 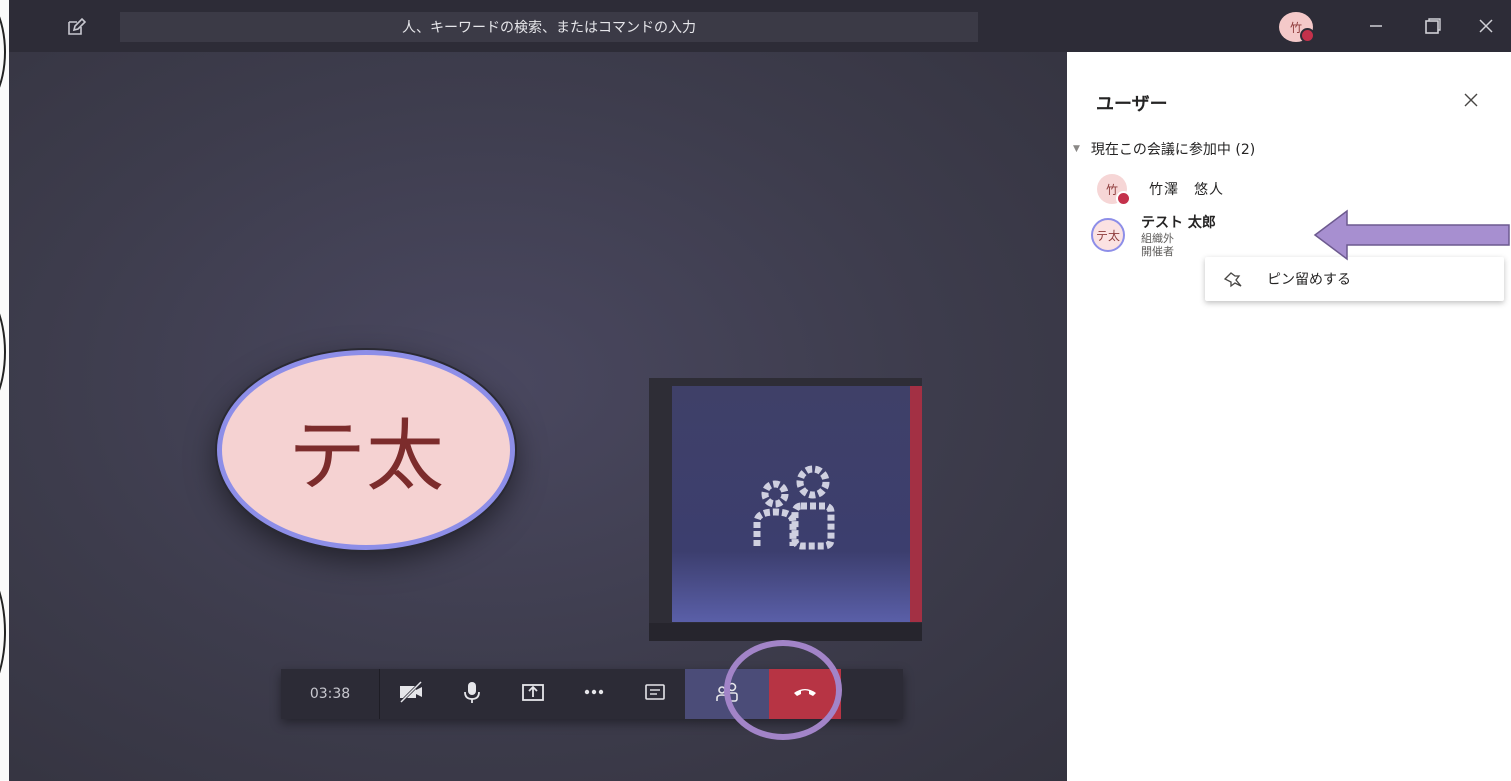 What do you see at coordinates (1486, 26) in the screenshot?
I see `close-icon` at bounding box center [1486, 26].